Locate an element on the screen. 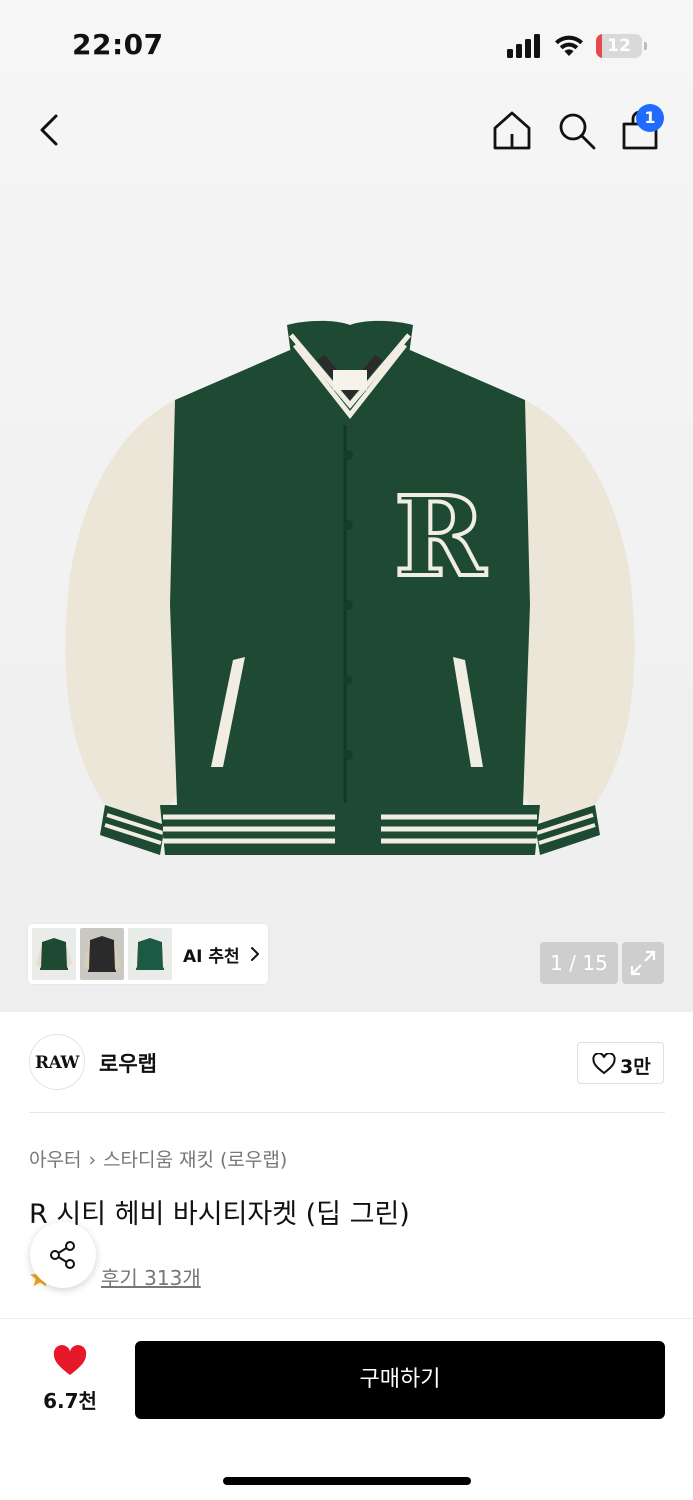 This screenshot has height=1500, width=693. chevron-left-icon is located at coordinates (50, 130).